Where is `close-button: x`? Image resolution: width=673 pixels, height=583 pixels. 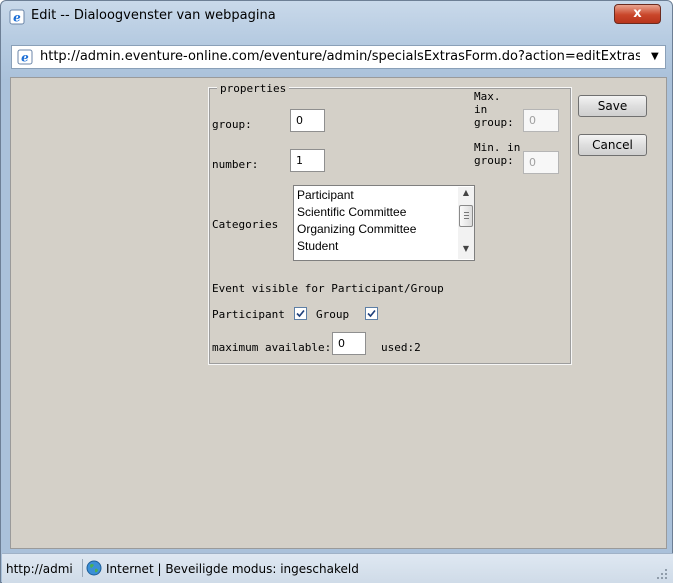
close-button: x is located at coordinates (637, 14).